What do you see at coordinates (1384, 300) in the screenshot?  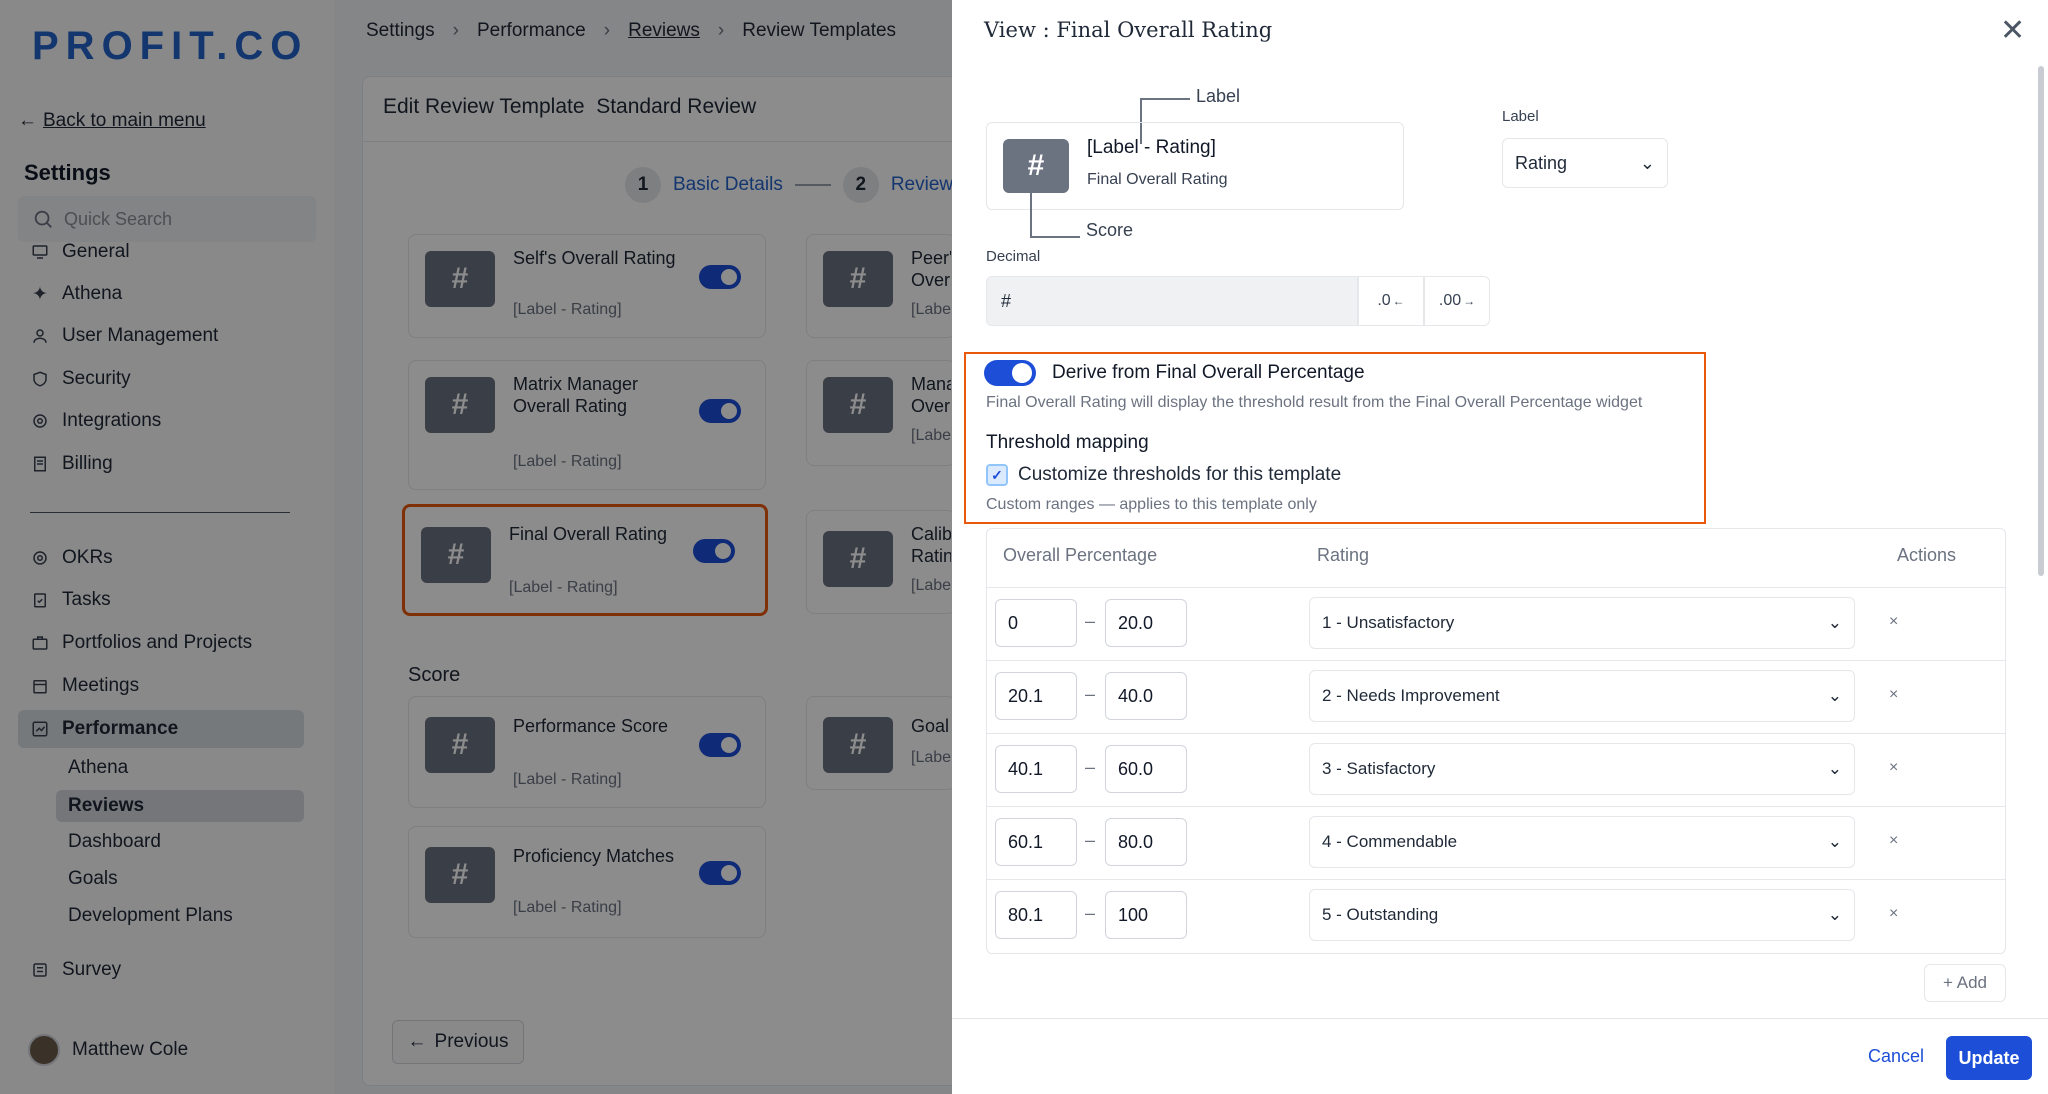 I see `decrease-decimal-label: .0` at bounding box center [1384, 300].